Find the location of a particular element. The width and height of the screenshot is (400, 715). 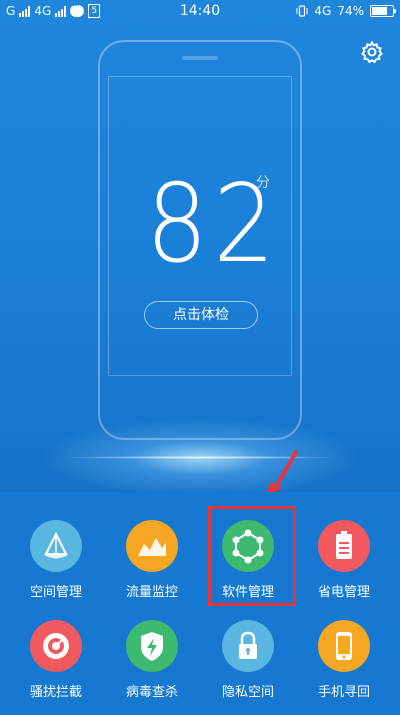

phone-speaker is located at coordinates (200, 58).